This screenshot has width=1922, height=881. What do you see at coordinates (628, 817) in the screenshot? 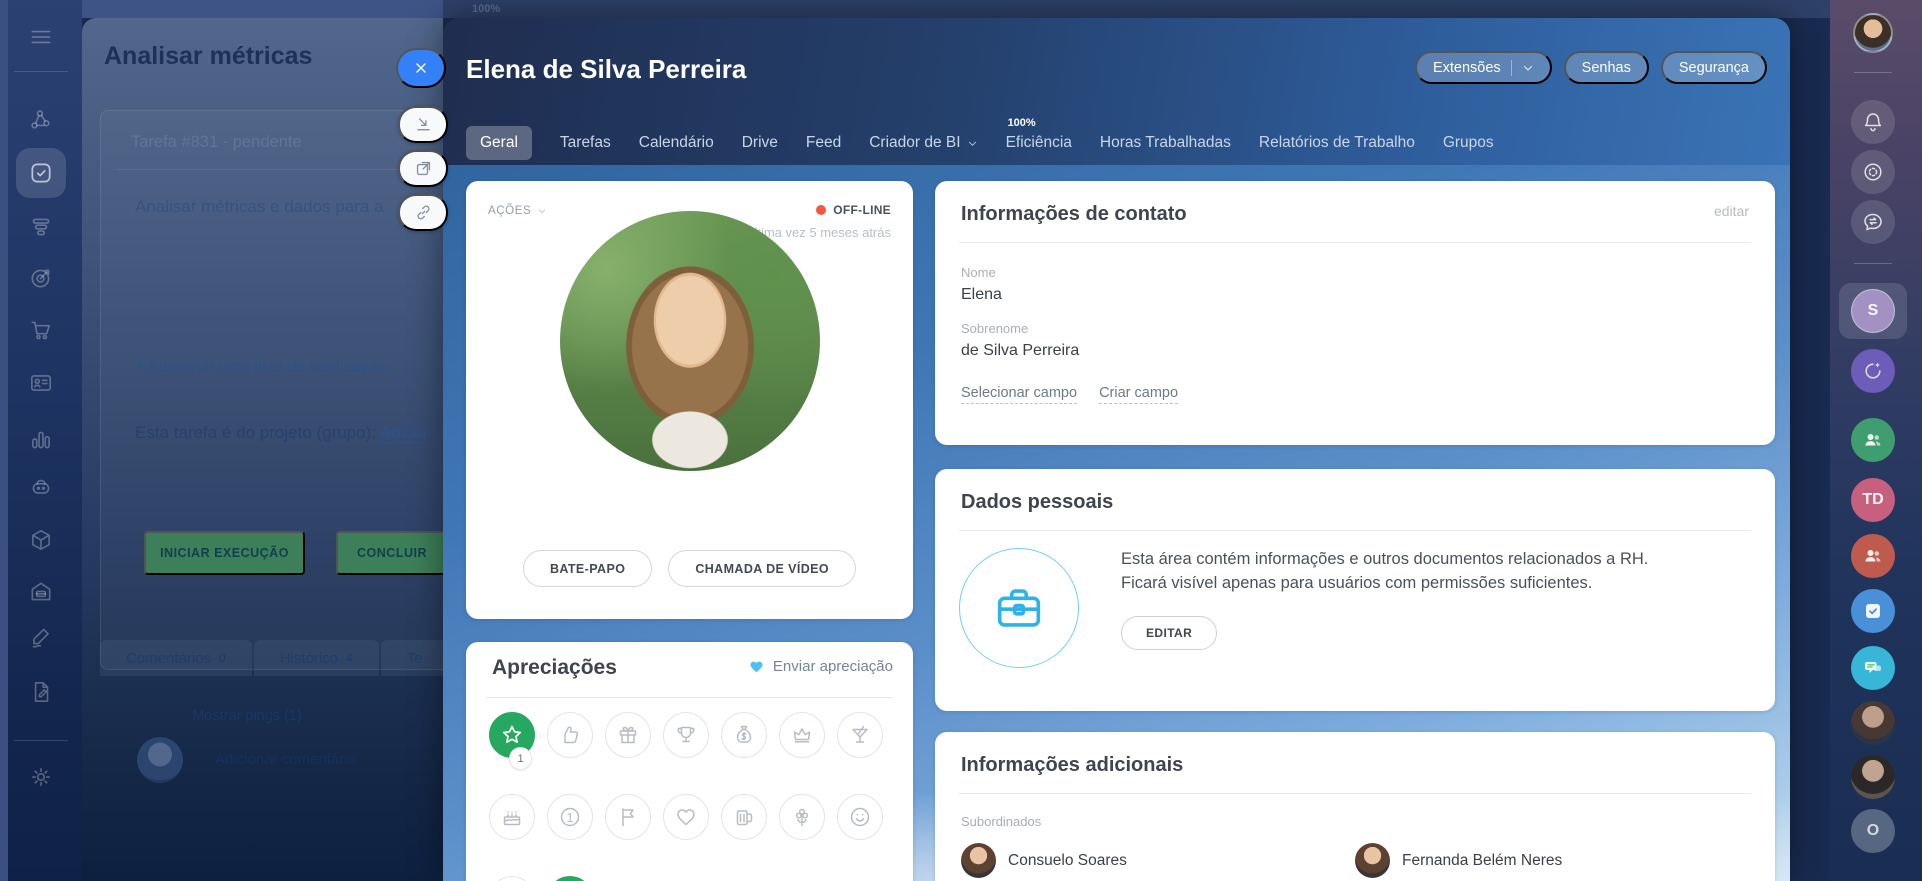
I see `flag-badge` at bounding box center [628, 817].